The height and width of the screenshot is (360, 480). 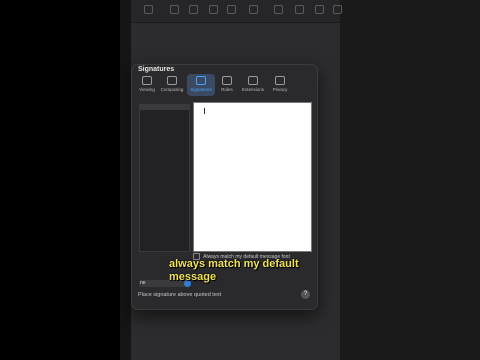 I want to click on signature-icon, so click(x=201, y=80).